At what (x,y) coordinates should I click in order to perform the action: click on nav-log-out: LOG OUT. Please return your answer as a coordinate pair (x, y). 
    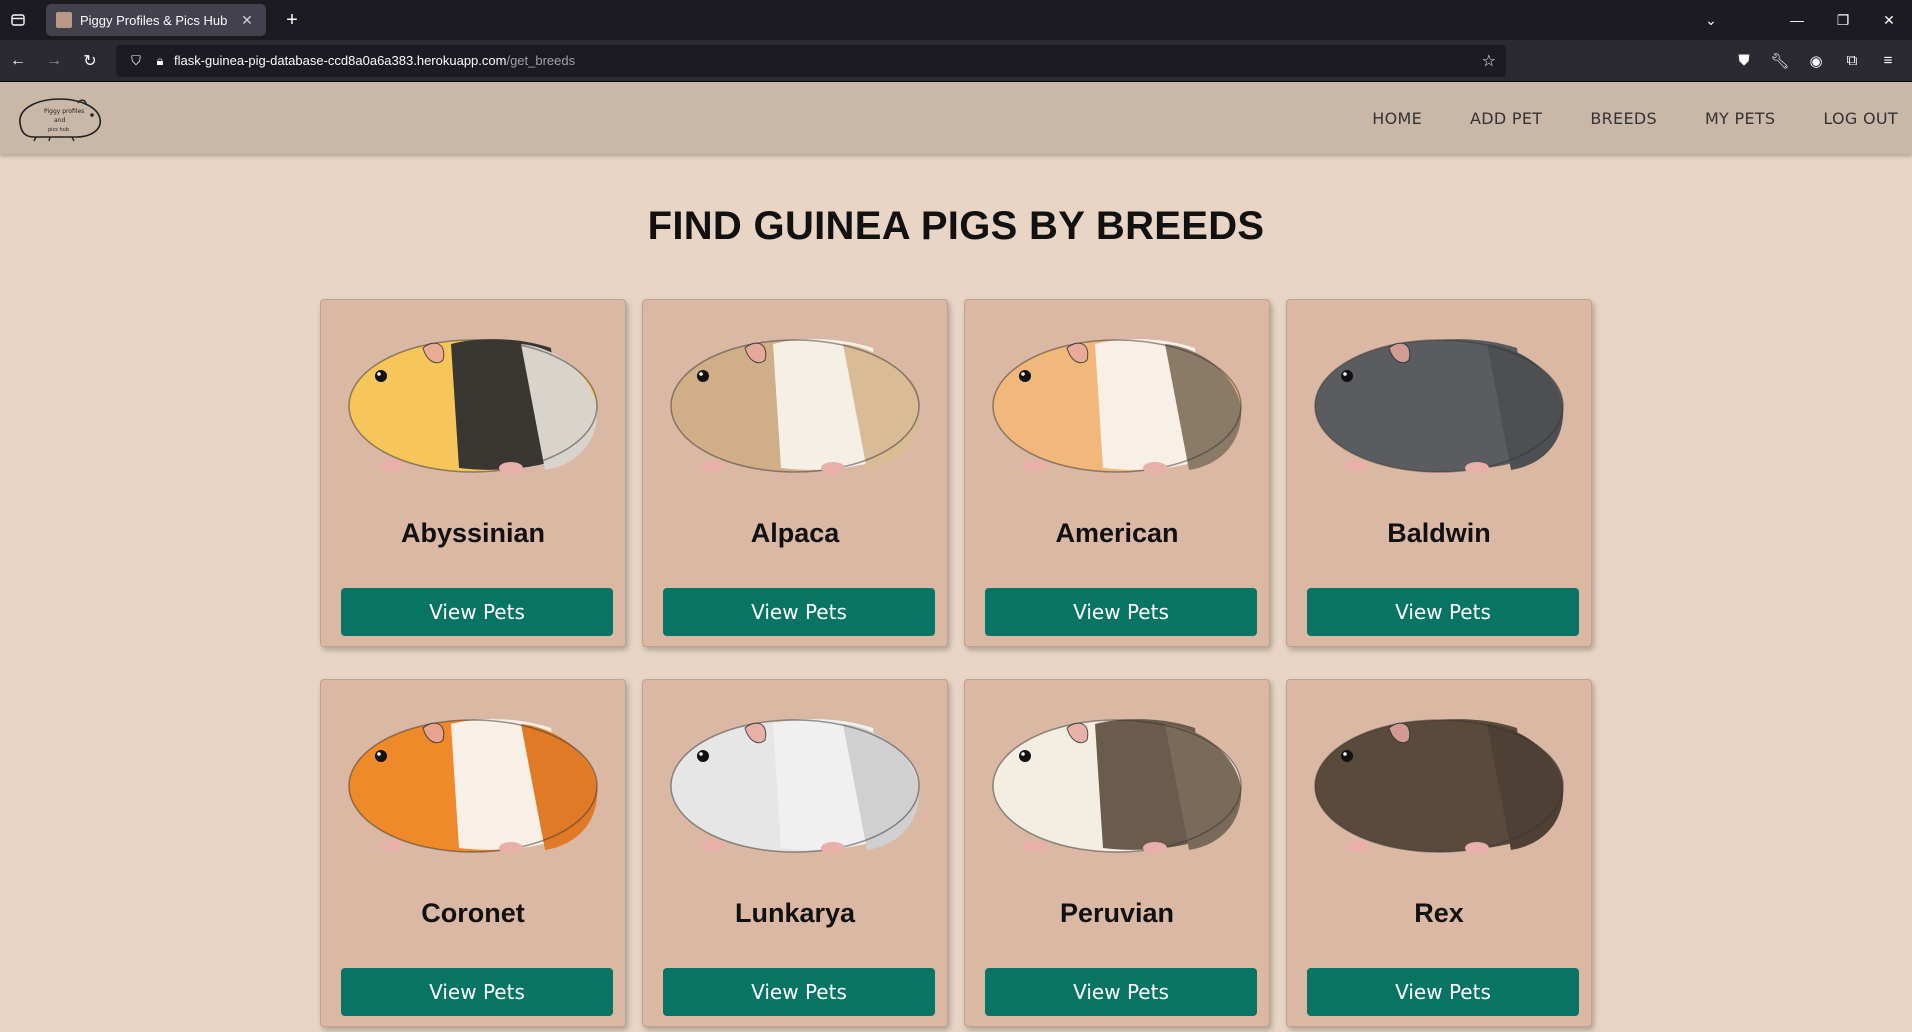
    Looking at the image, I should click on (1860, 118).